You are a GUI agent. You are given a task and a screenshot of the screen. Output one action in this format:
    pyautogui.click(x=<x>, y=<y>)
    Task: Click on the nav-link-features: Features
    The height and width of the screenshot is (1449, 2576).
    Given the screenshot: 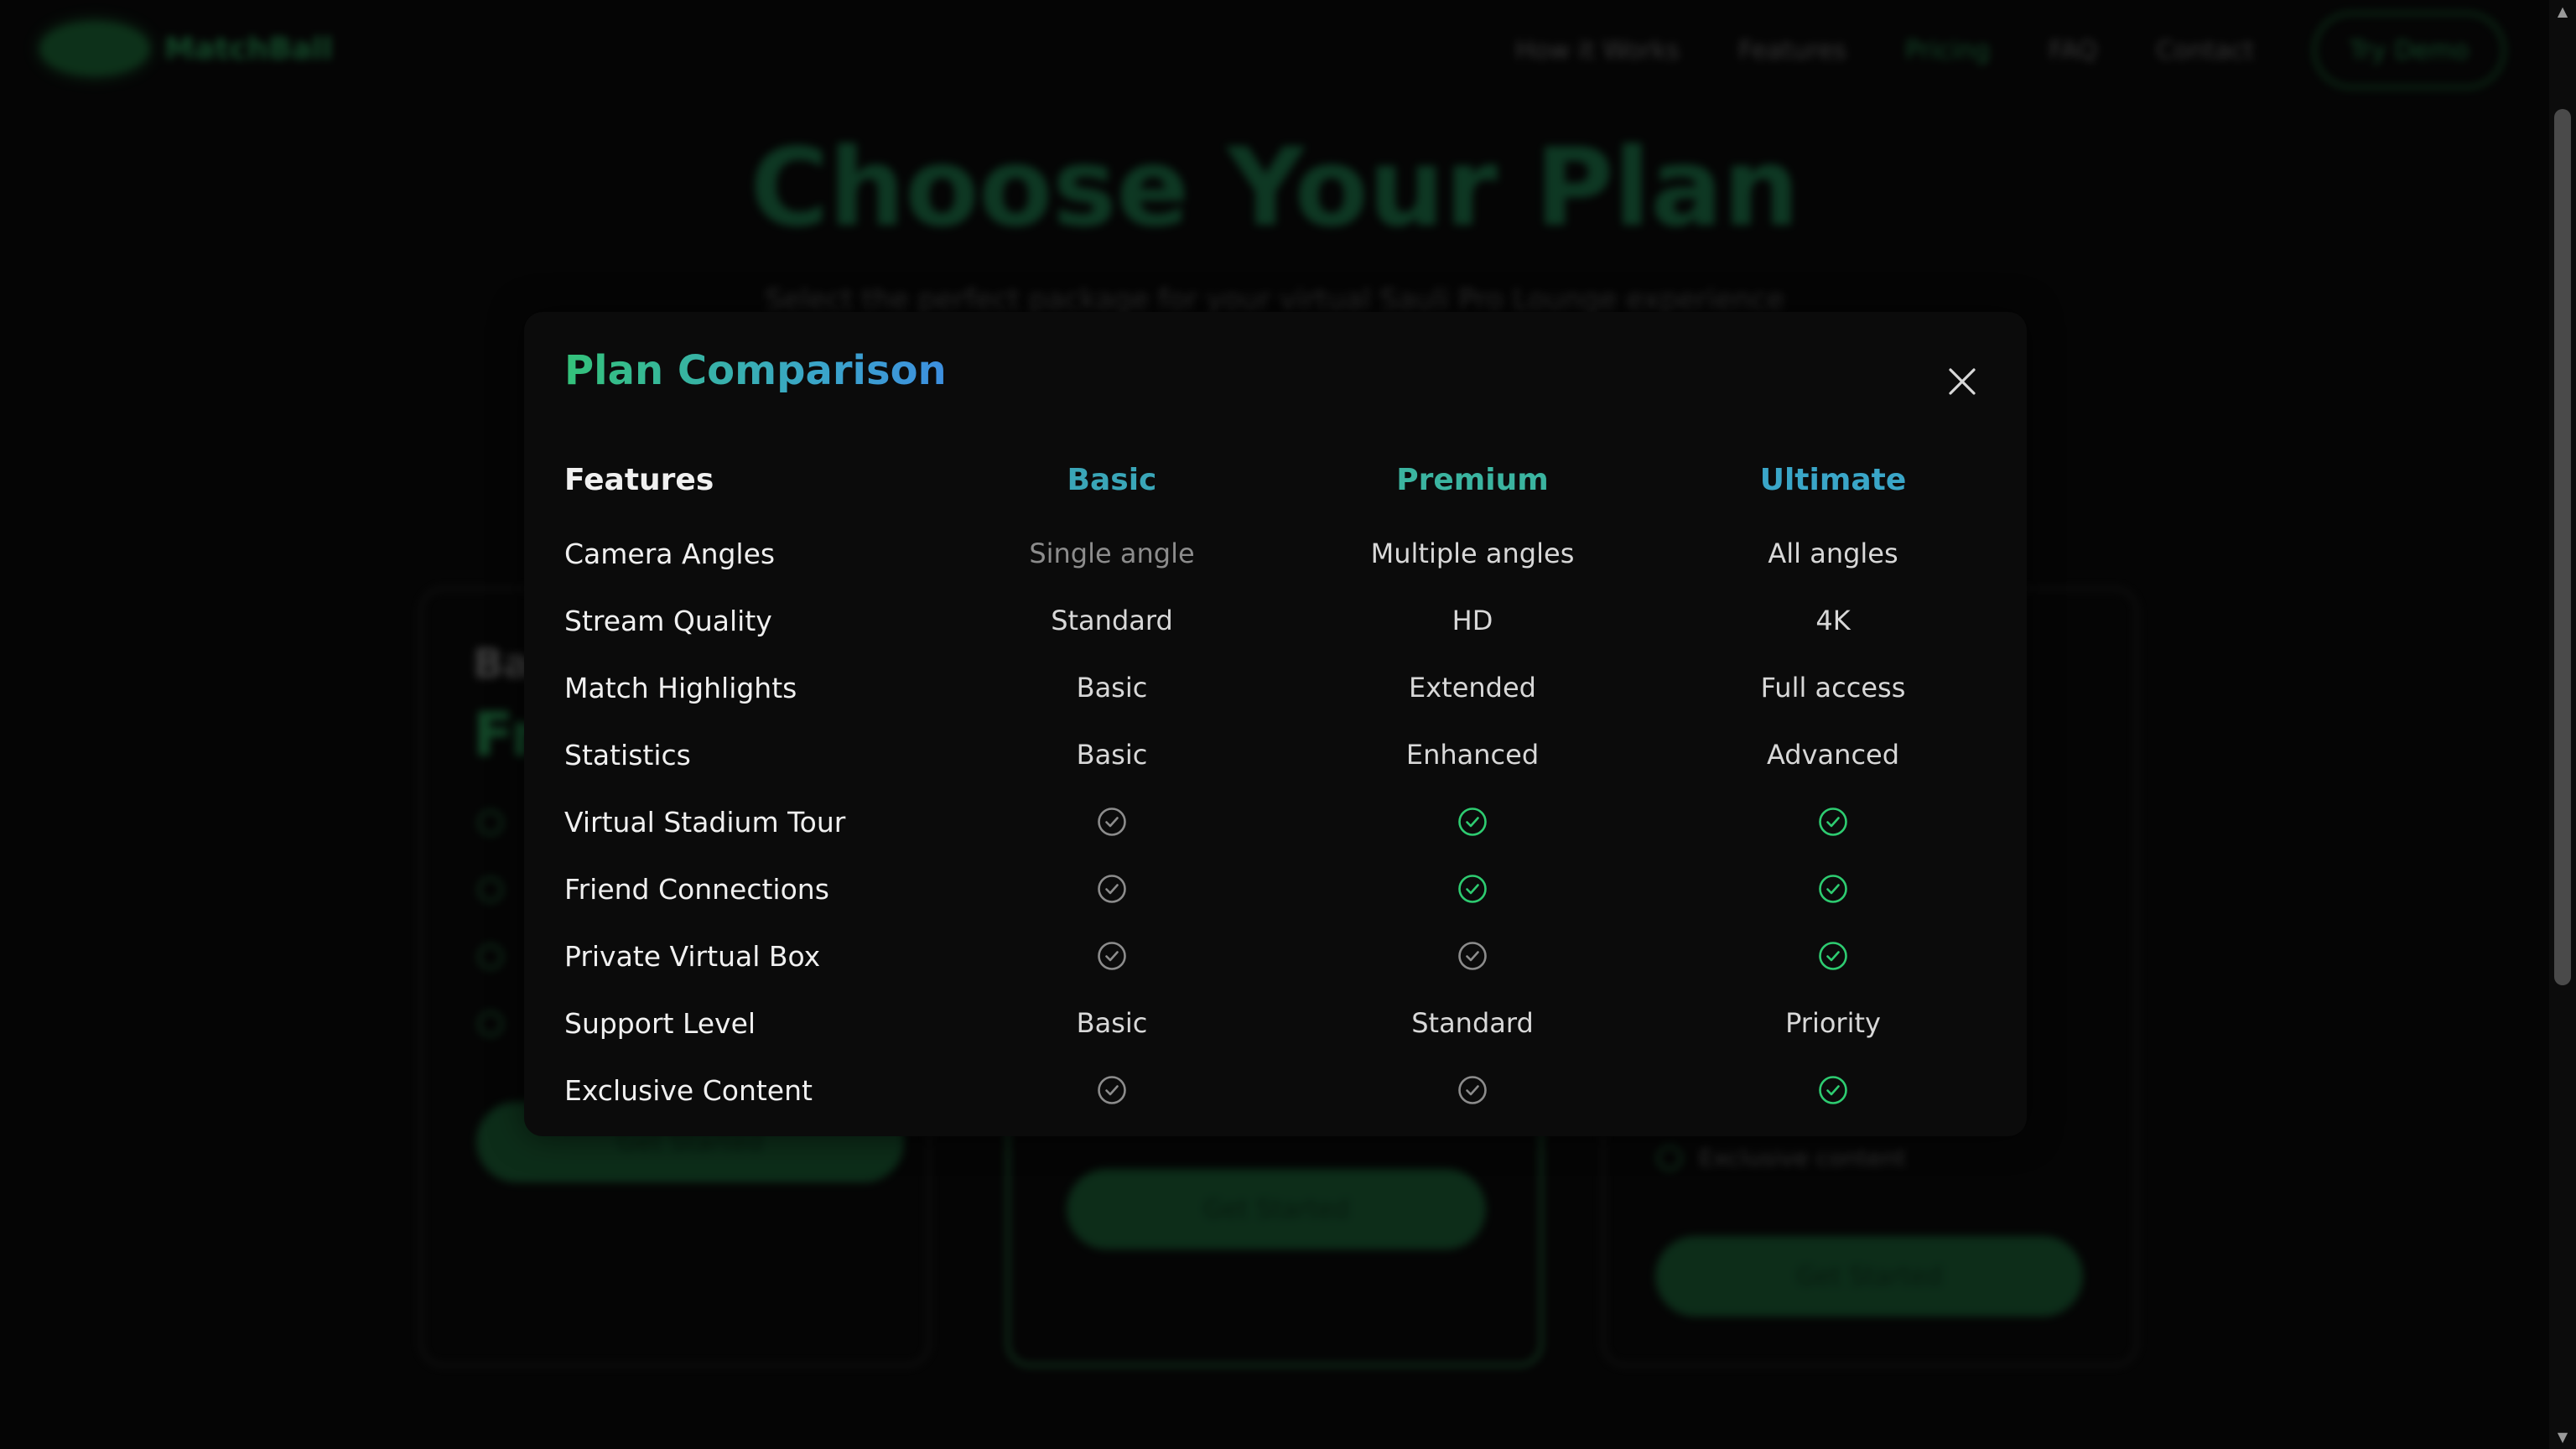 What is the action you would take?
    pyautogui.click(x=1792, y=50)
    